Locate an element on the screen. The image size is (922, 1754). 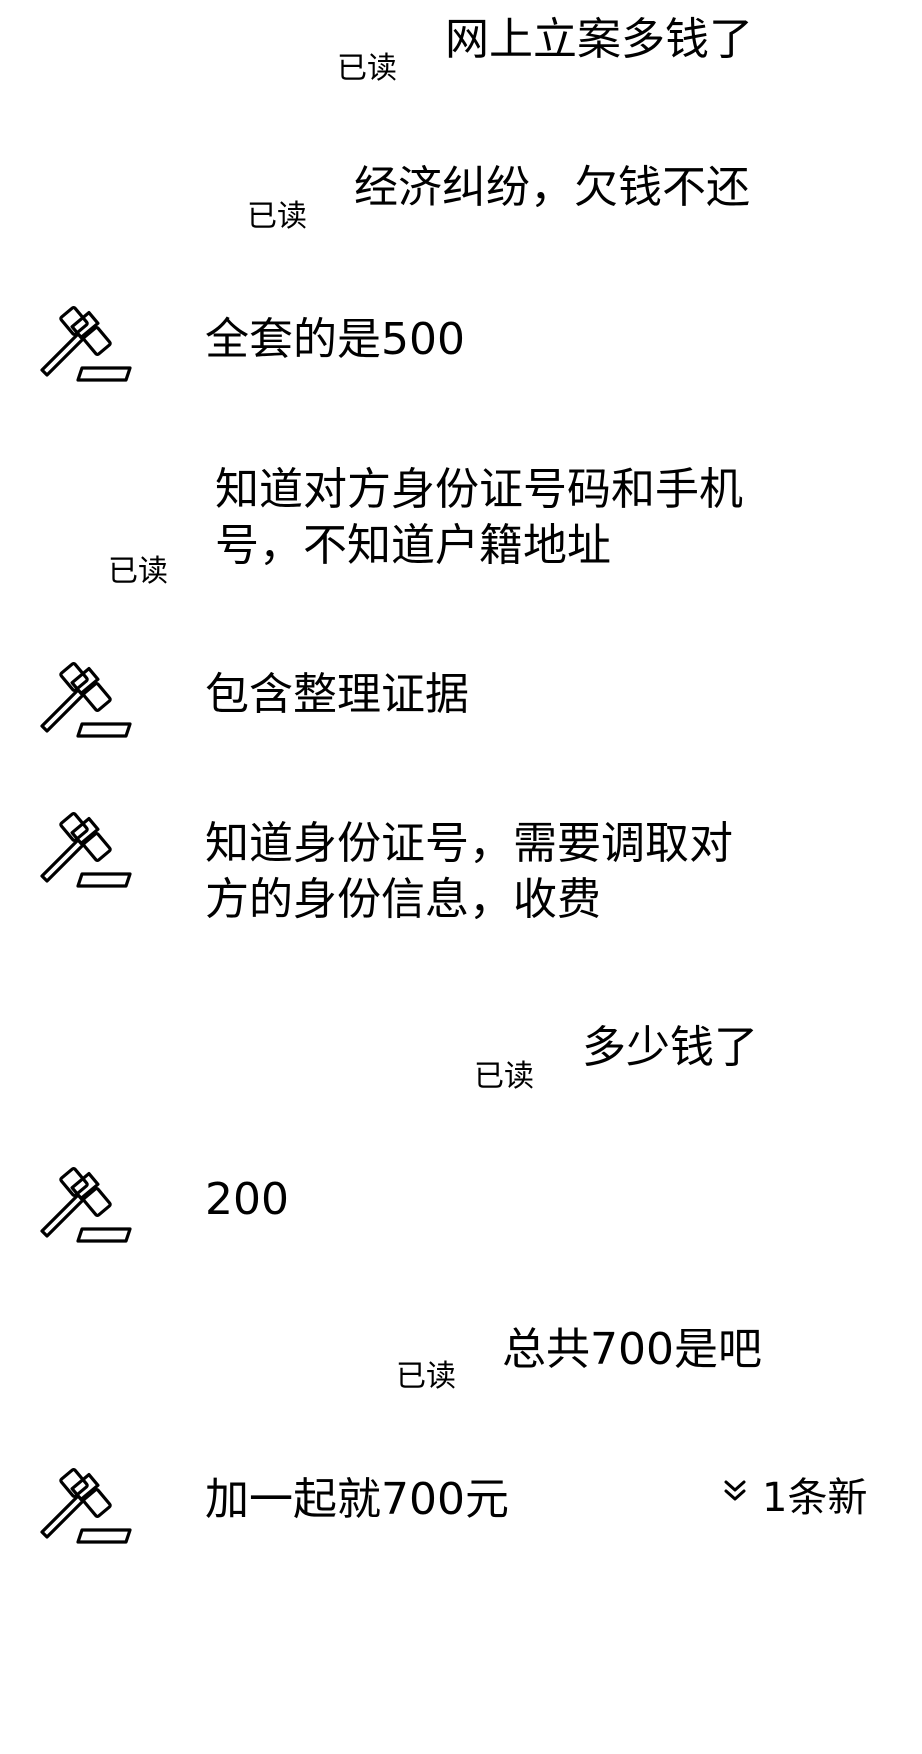
message-text: 加一起就700元 is located at coordinates (357, 1500).